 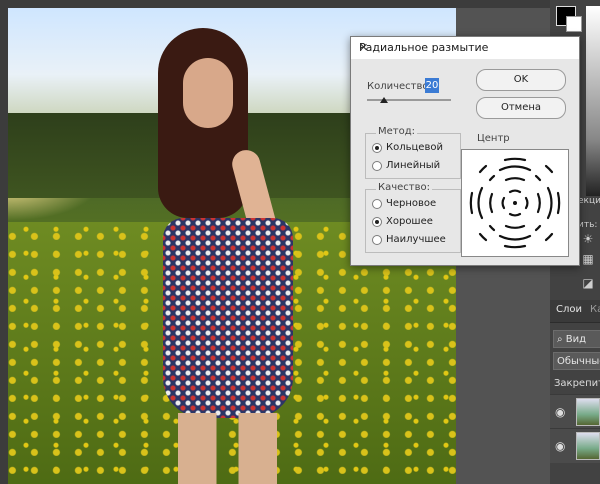 I want to click on top-canvas-margin, so click(x=279, y=4).